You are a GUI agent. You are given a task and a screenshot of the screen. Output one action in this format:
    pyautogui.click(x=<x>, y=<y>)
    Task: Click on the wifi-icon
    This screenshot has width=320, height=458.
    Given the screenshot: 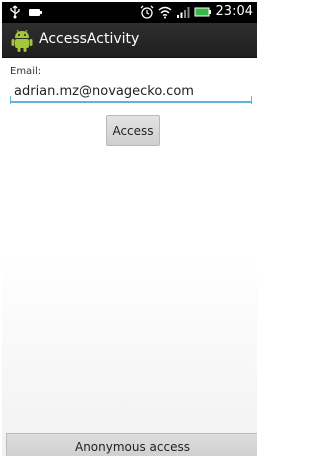 What is the action you would take?
    pyautogui.click(x=164, y=12)
    